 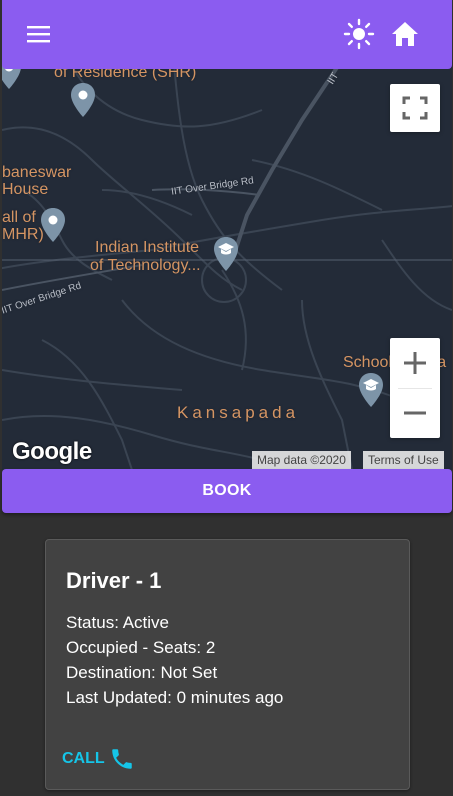 What do you see at coordinates (23, 234) in the screenshot?
I see `map-label-mhr: MHR)` at bounding box center [23, 234].